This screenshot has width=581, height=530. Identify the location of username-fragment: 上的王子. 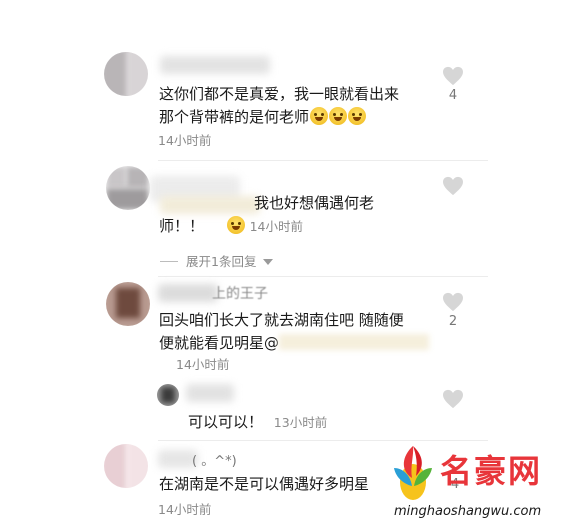
(240, 293).